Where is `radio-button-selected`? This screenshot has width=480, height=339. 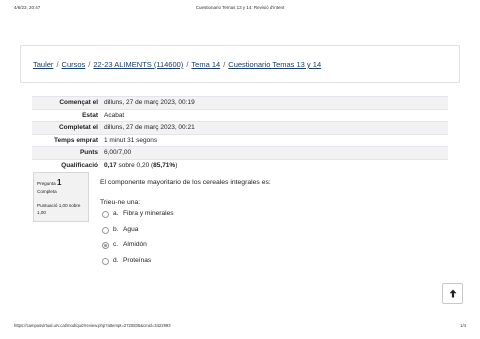
radio-button-selected is located at coordinates (105, 245).